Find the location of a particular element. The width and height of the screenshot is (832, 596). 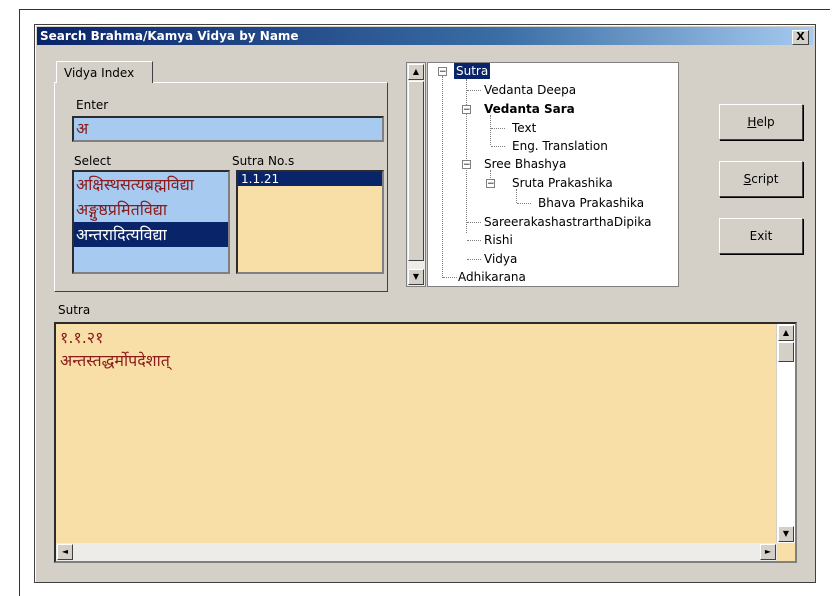

tree-item-sutra: Sutra is located at coordinates (472, 71).